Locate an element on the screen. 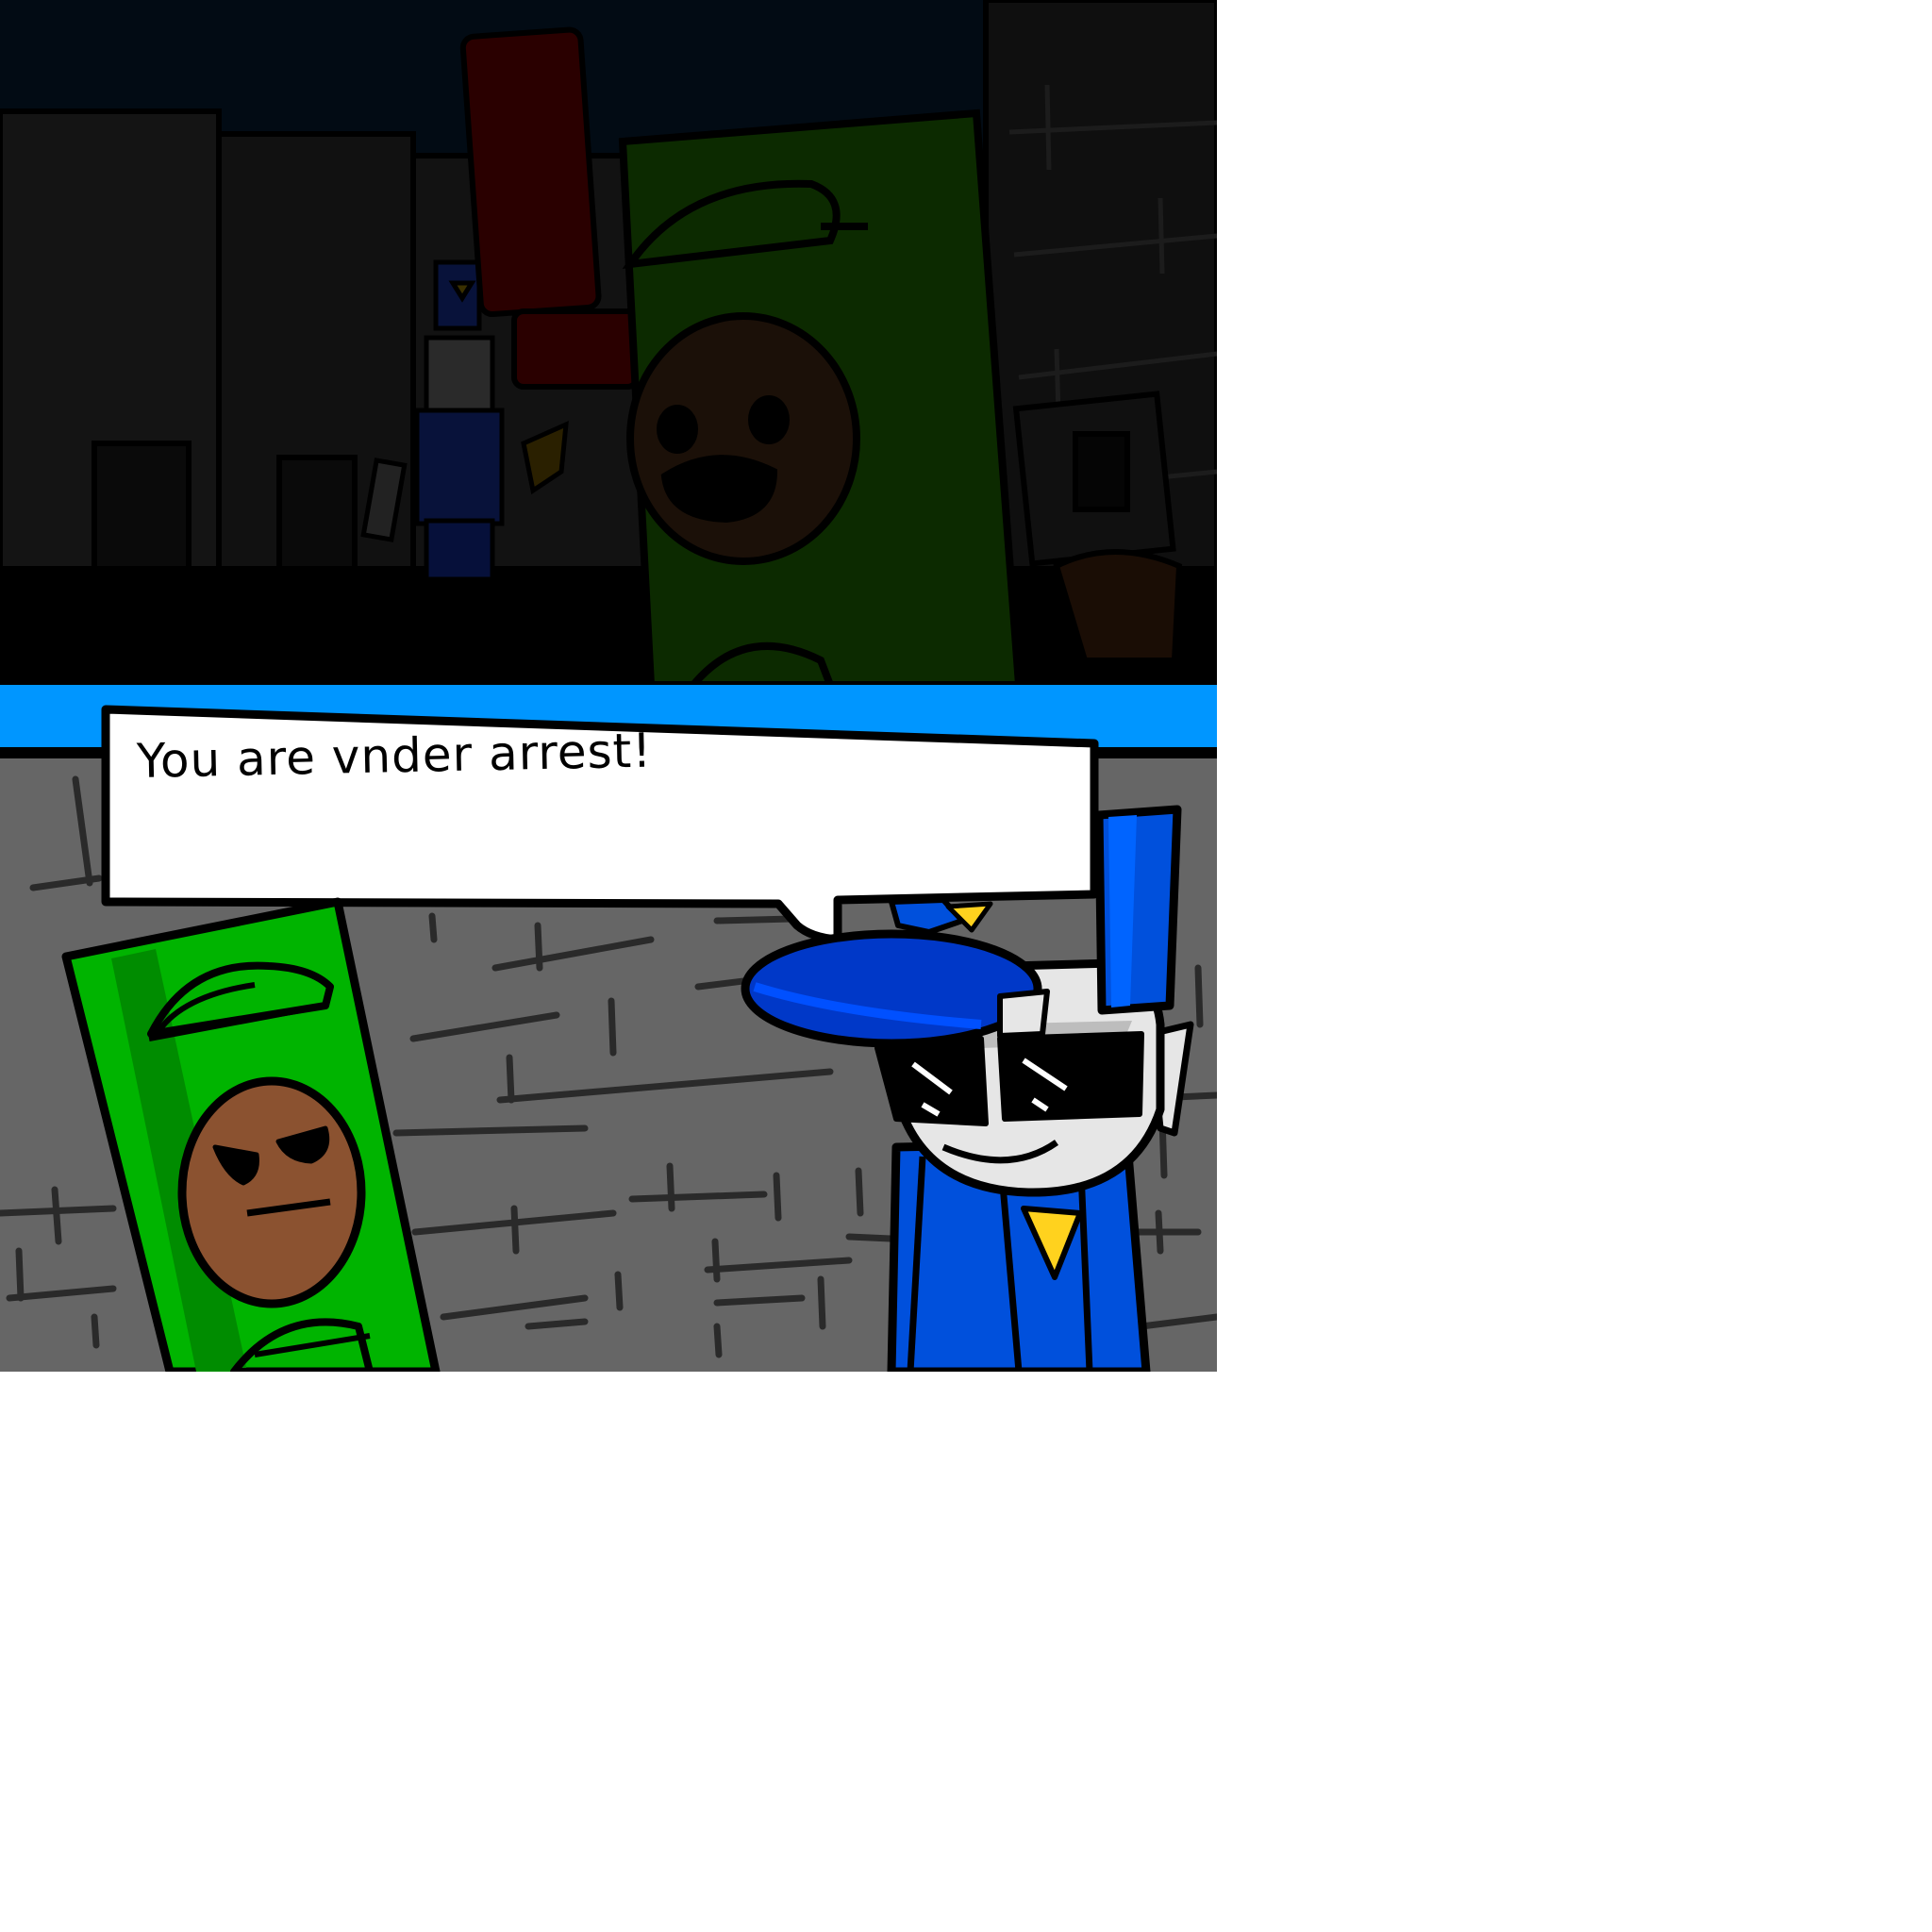 Image resolution: width=1932 pixels, height=1932 pixels. green-character-face is located at coordinates (271, 1192).